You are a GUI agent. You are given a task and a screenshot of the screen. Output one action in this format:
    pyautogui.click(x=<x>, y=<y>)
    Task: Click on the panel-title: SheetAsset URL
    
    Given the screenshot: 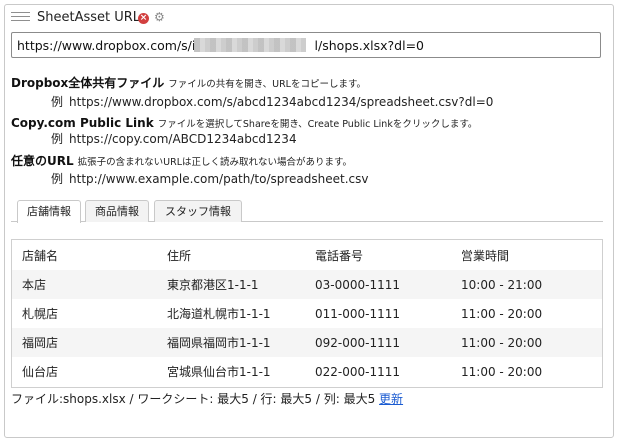 What is the action you would take?
    pyautogui.click(x=89, y=17)
    